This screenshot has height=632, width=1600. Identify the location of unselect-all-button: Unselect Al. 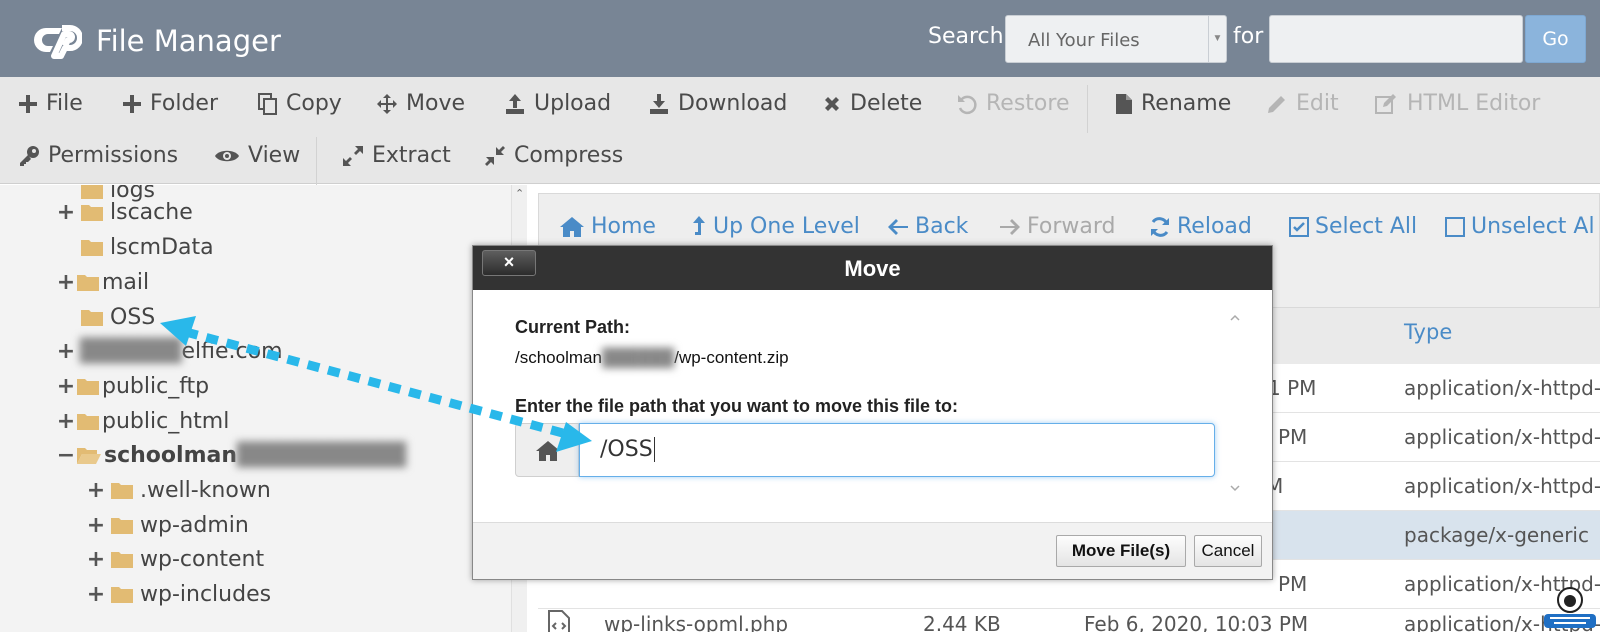
(1520, 226).